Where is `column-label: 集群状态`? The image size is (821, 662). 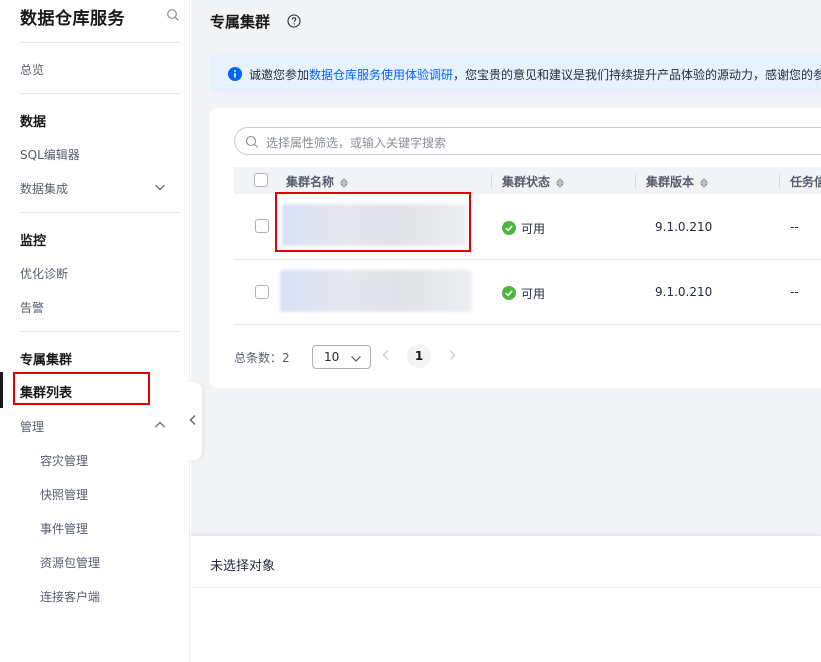
column-label: 集群状态 is located at coordinates (526, 182).